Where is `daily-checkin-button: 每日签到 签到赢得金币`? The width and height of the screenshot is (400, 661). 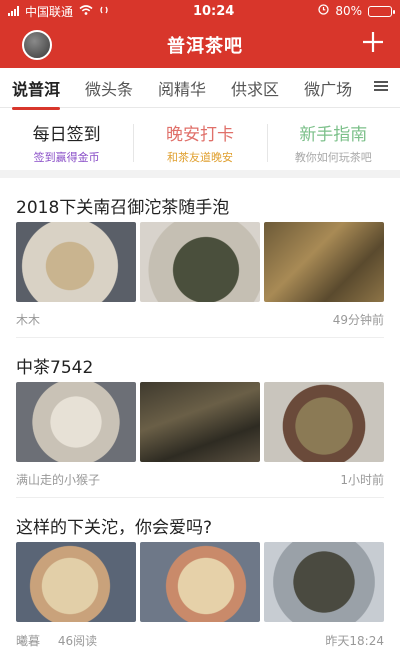
daily-checkin-button: 每日签到 签到赢得金币 is located at coordinates (66, 142).